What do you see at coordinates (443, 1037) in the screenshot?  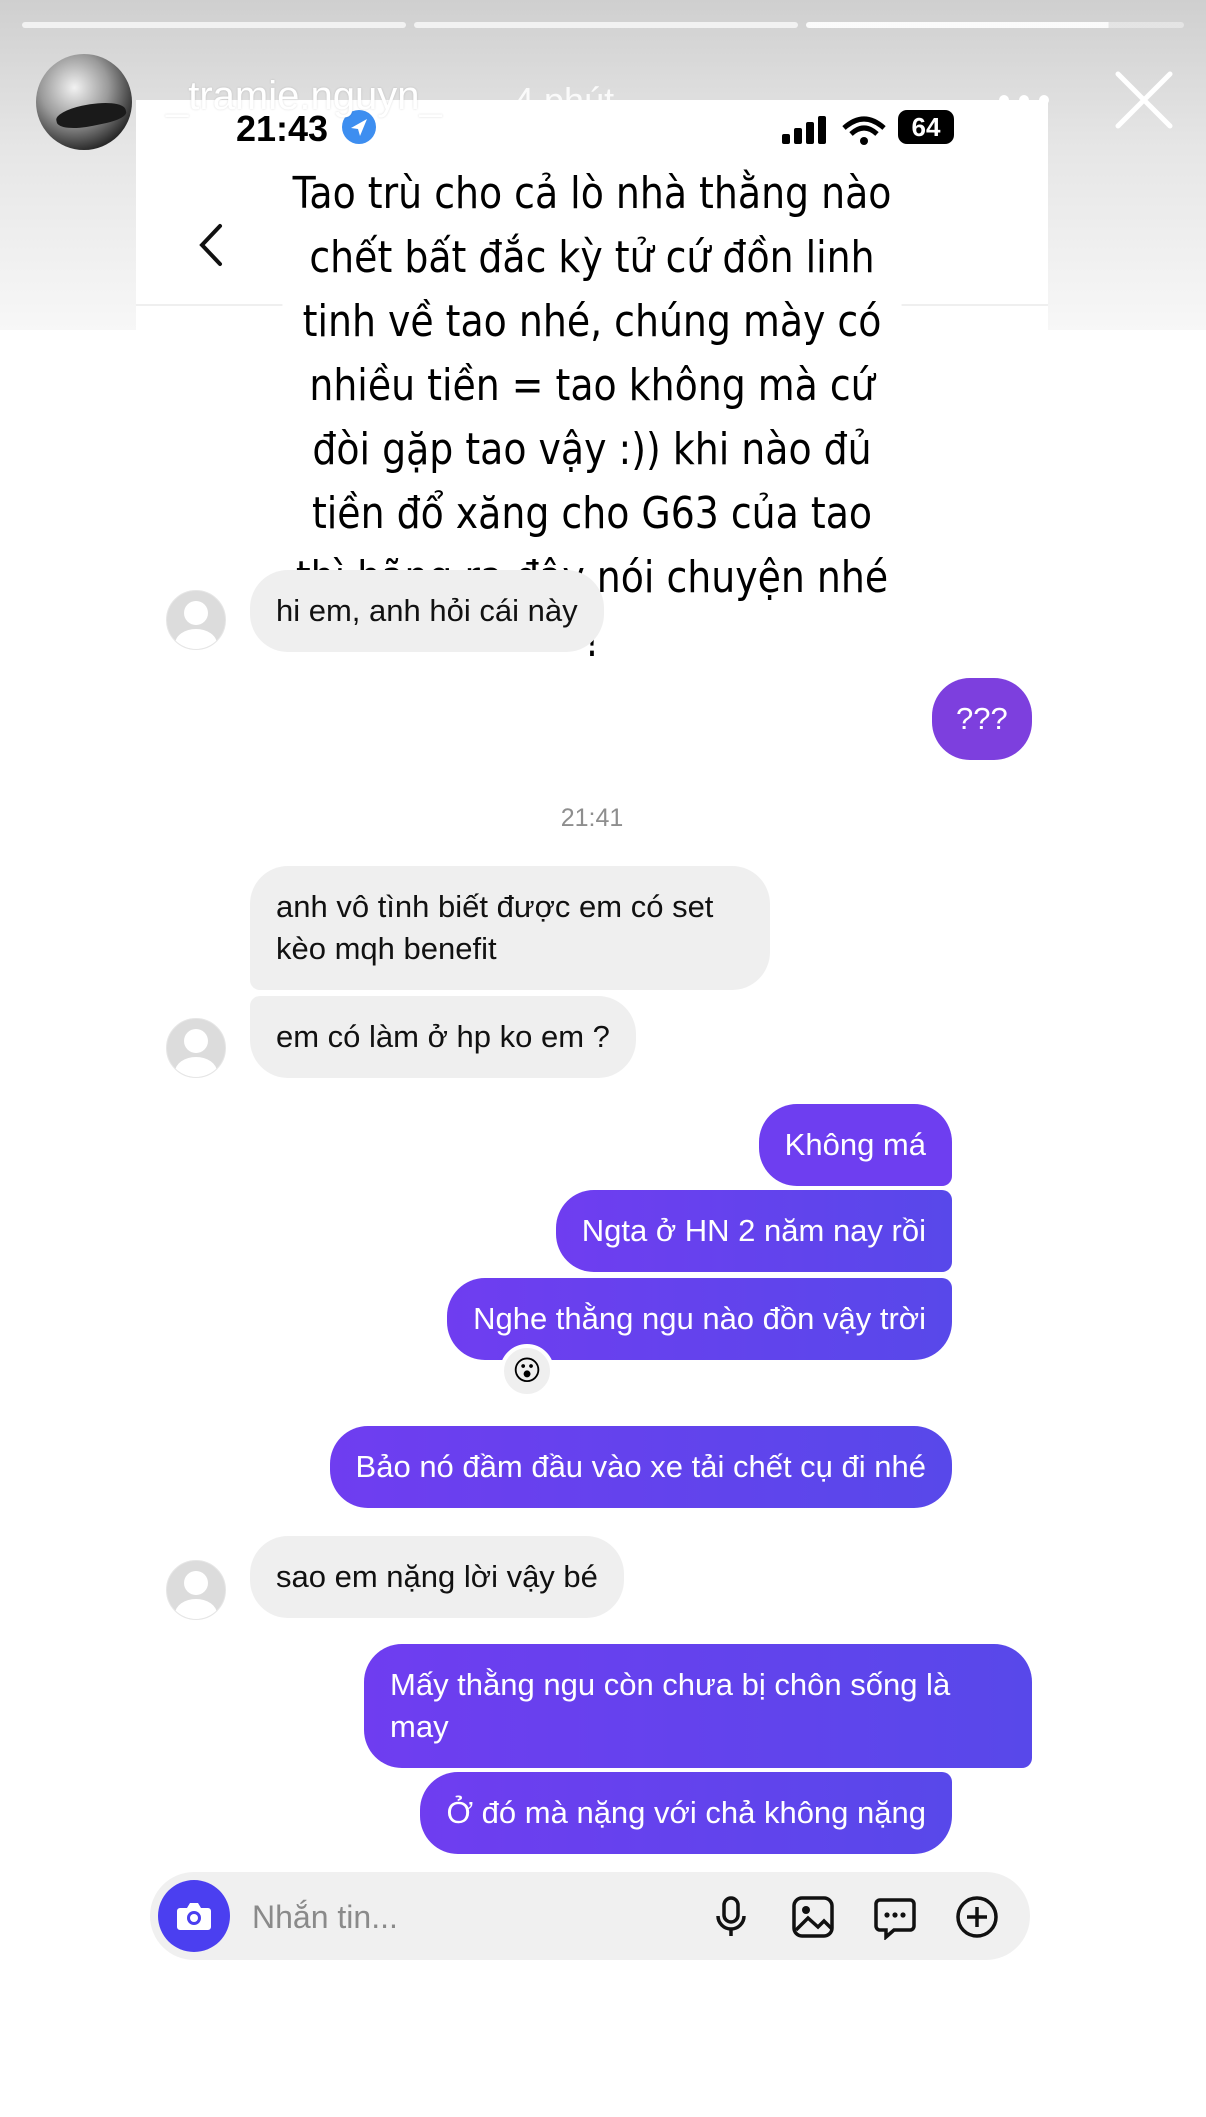 I see `message-incoming: em có làm ở hp ko em ?` at bounding box center [443, 1037].